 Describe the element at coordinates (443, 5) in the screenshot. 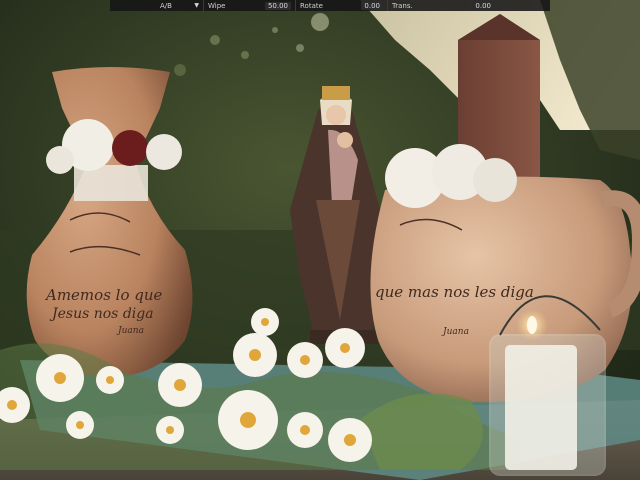

I see `trans-control: Trans. 0.00` at that location.